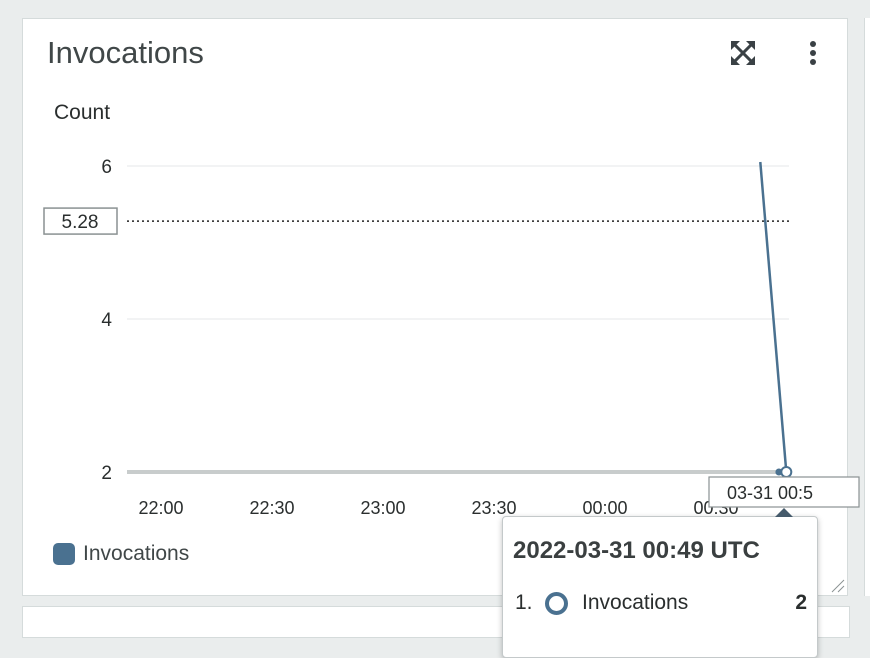 The image size is (870, 658). Describe the element at coordinates (636, 550) in the screenshot. I see `tooltip-timestamp: 2022-03-31 00:49 UTC` at that location.